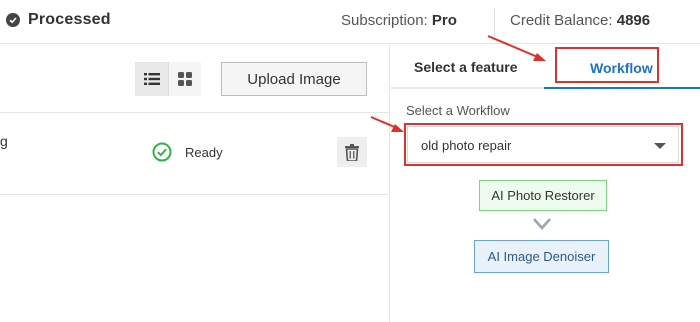  I want to click on workflow-step-image-denoiser: AI Image Denoiser, so click(541, 256).